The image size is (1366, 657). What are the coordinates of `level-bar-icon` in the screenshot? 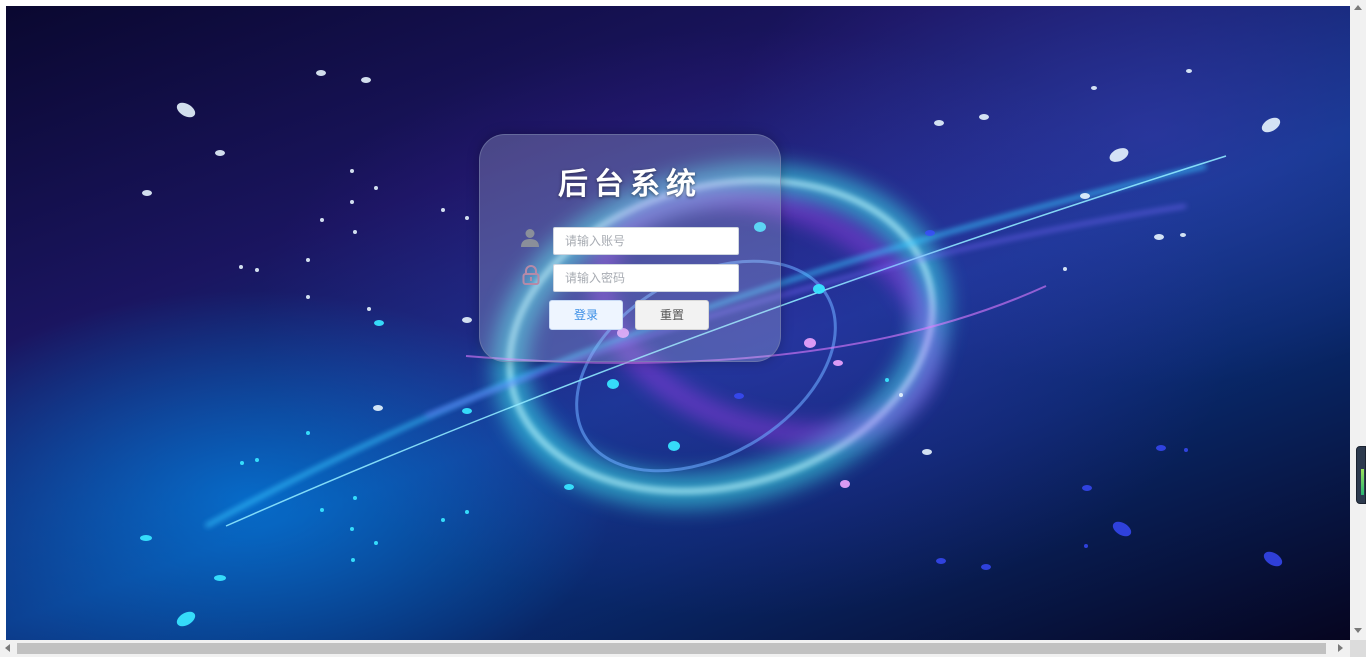 It's located at (1362, 482).